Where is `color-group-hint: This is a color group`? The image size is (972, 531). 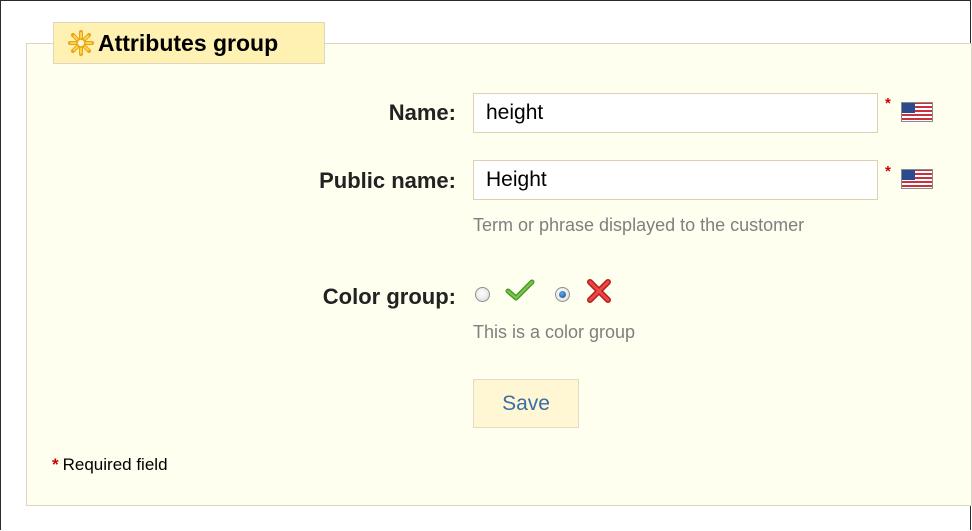 color-group-hint: This is a color group is located at coordinates (554, 332).